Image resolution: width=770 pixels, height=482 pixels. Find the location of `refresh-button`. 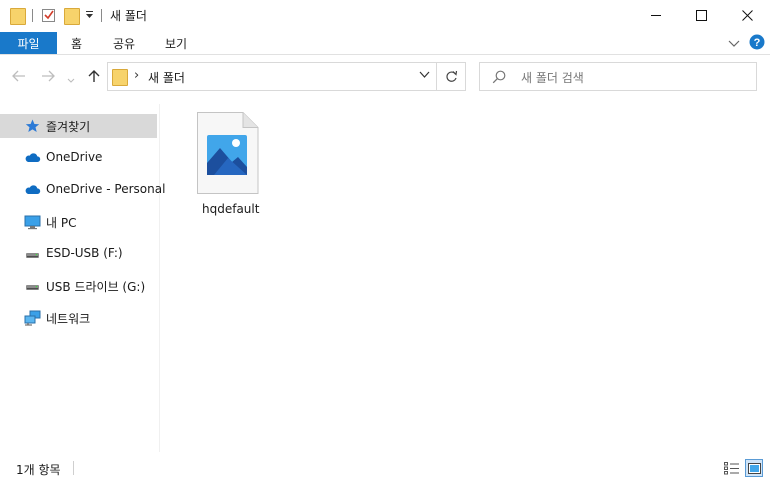

refresh-button is located at coordinates (451, 76).